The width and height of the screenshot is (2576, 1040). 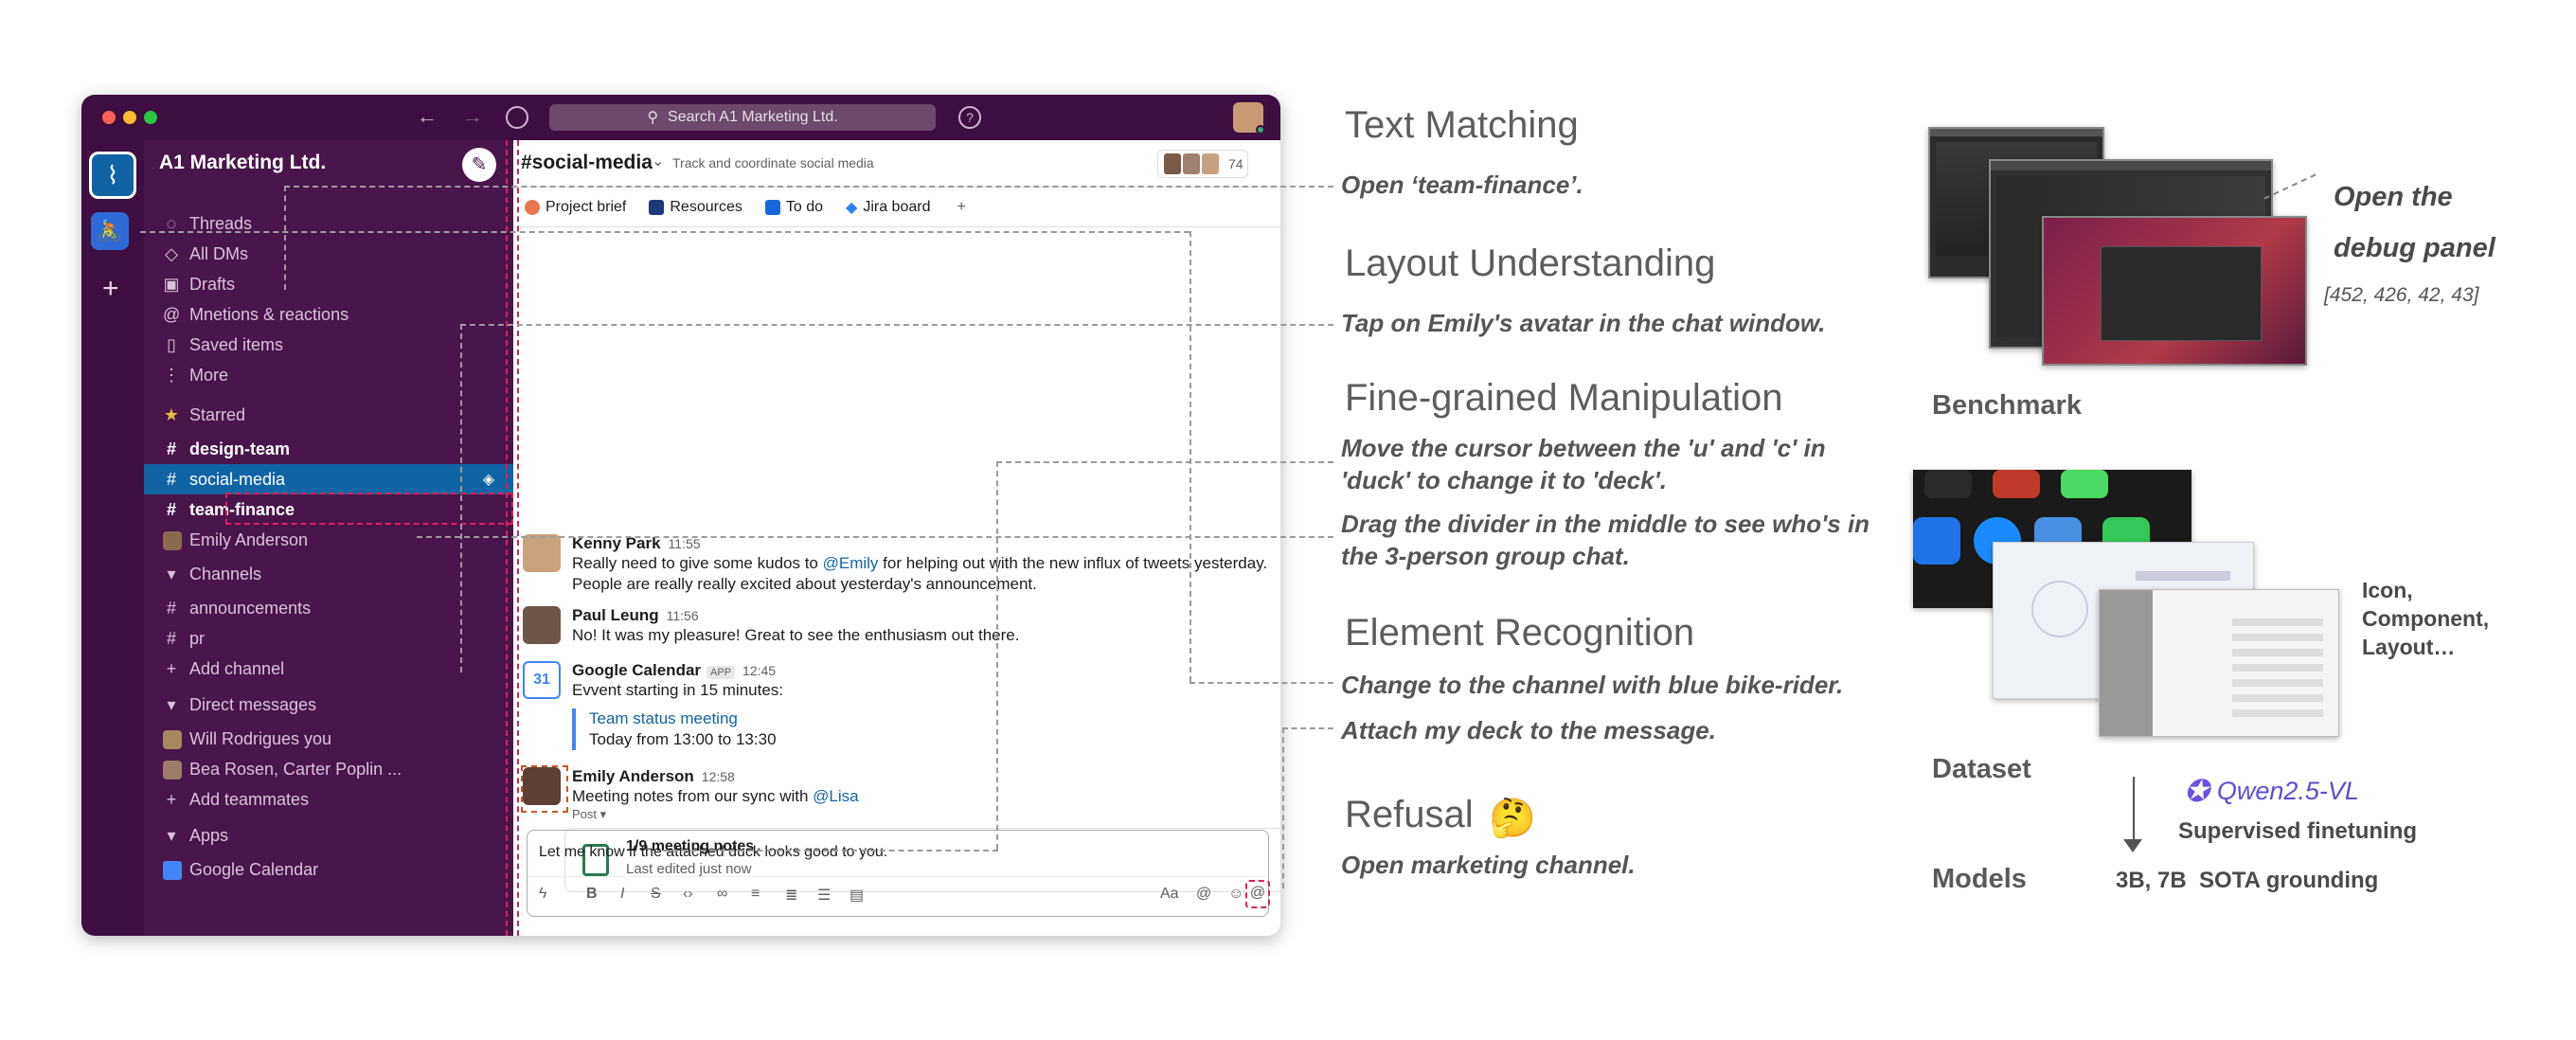 I want to click on shortcuts-icon: ϟ, so click(x=542, y=894).